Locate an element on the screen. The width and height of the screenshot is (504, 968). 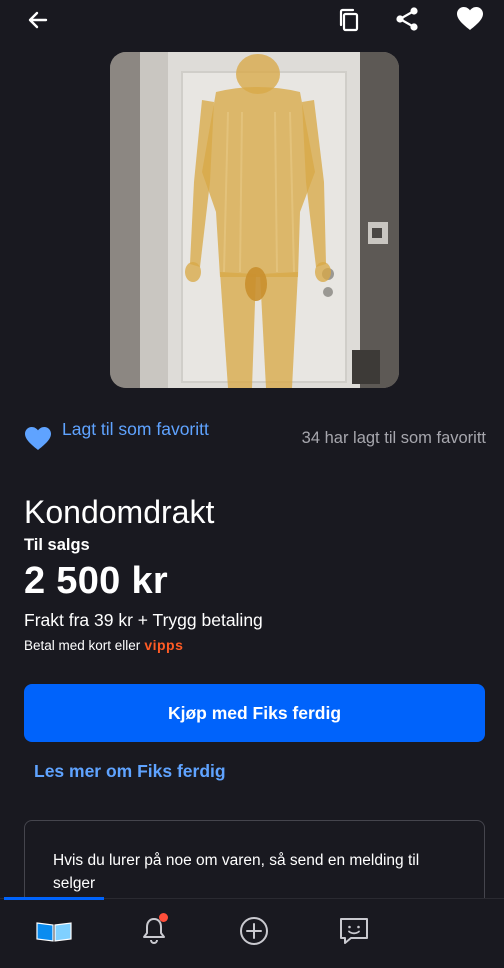
home-icon is located at coordinates (54, 931).